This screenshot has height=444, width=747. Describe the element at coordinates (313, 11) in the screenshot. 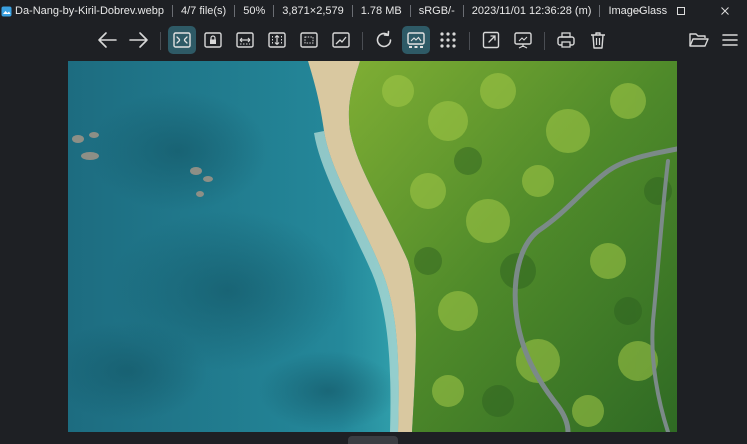

I see `image-dimensions: 3,871×2,579` at that location.